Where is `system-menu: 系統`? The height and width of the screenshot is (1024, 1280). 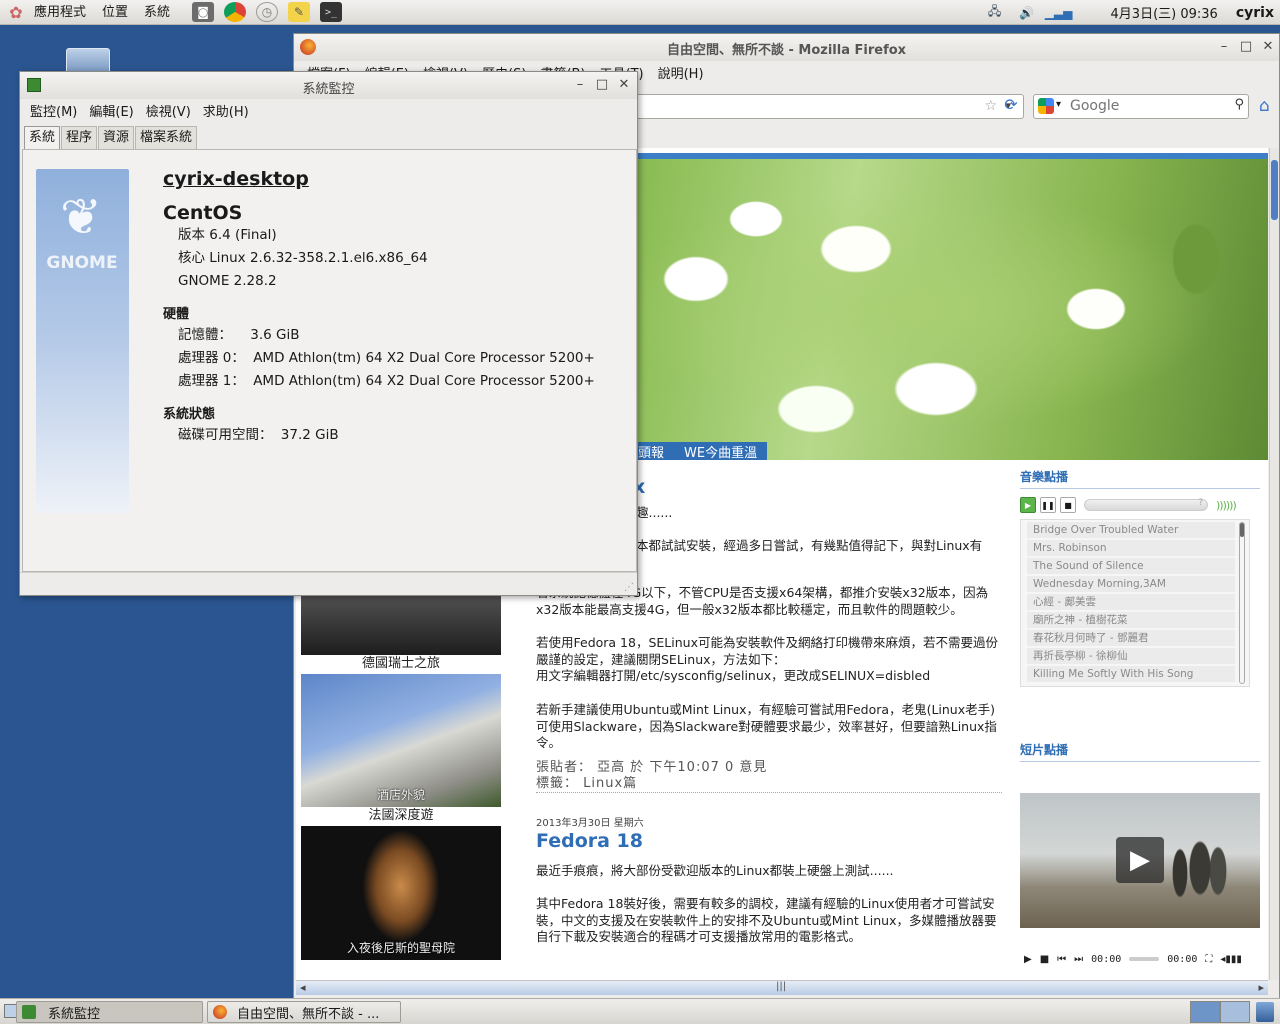
system-menu: 系統 is located at coordinates (157, 12).